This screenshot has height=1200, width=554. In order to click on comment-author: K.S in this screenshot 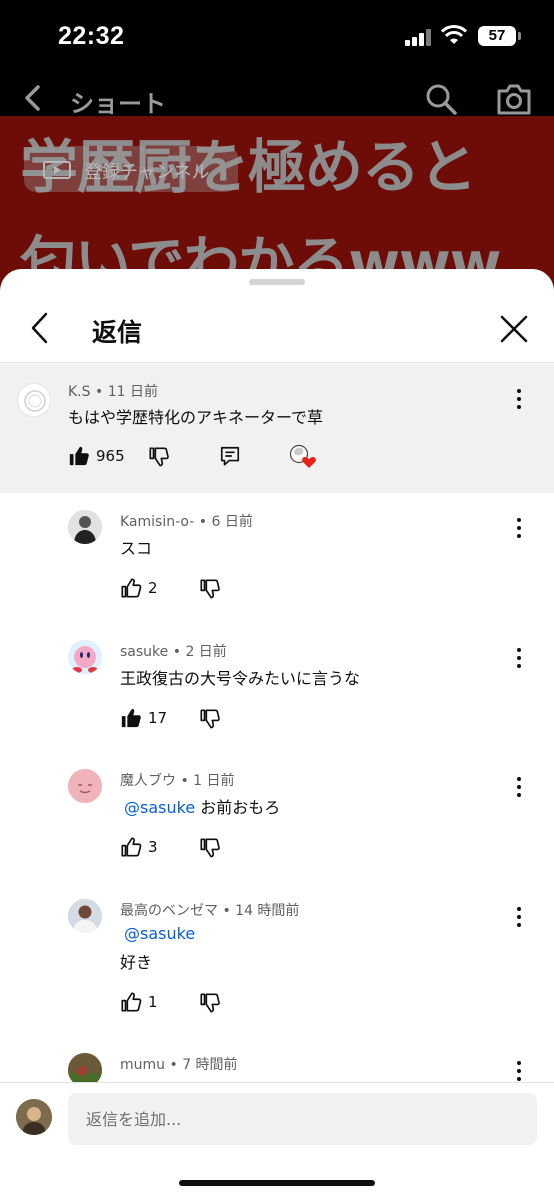, I will do `click(79, 392)`.